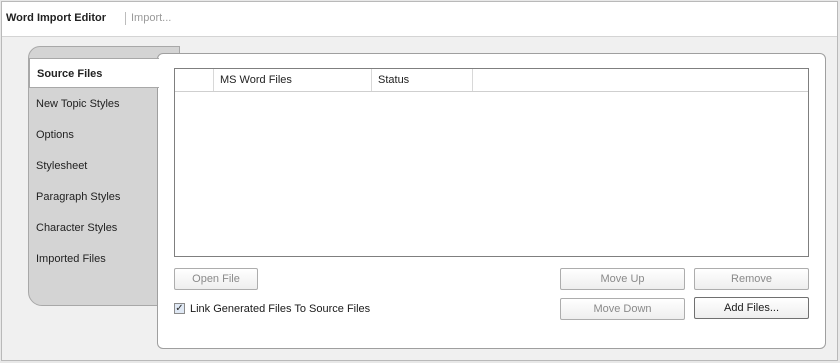 Image resolution: width=840 pixels, height=363 pixels. Describe the element at coordinates (293, 80) in the screenshot. I see `column-header-ms-word-files: MS Word Files` at that location.